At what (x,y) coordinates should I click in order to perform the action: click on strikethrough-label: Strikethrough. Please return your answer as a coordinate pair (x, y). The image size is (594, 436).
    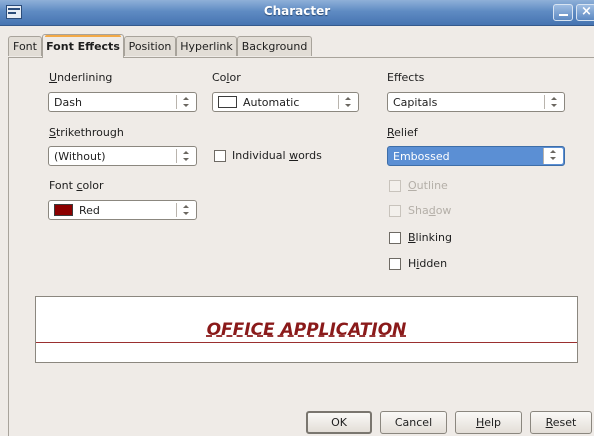
    Looking at the image, I should click on (86, 132).